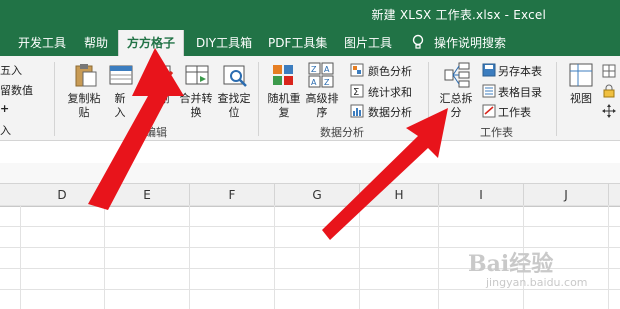 The width and height of the screenshot is (620, 309). Describe the element at coordinates (161, 76) in the screenshot. I see `delete-table-icon` at that location.